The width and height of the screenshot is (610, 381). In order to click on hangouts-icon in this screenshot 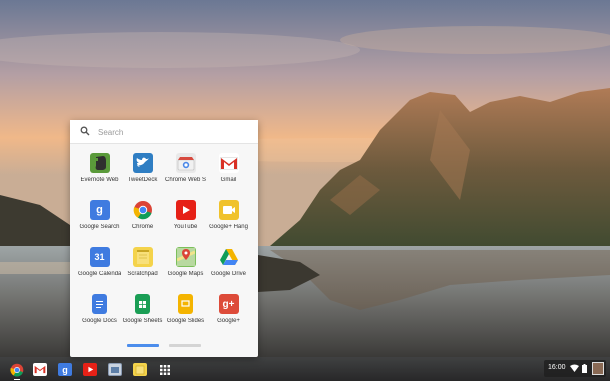, I will do `click(228, 210)`.